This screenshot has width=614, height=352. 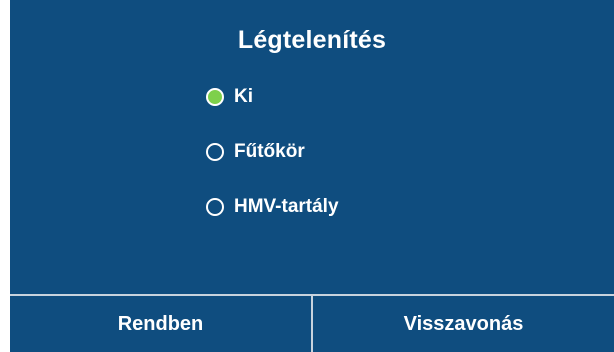 I want to click on dialog-title: Légtelenítés, so click(x=312, y=40).